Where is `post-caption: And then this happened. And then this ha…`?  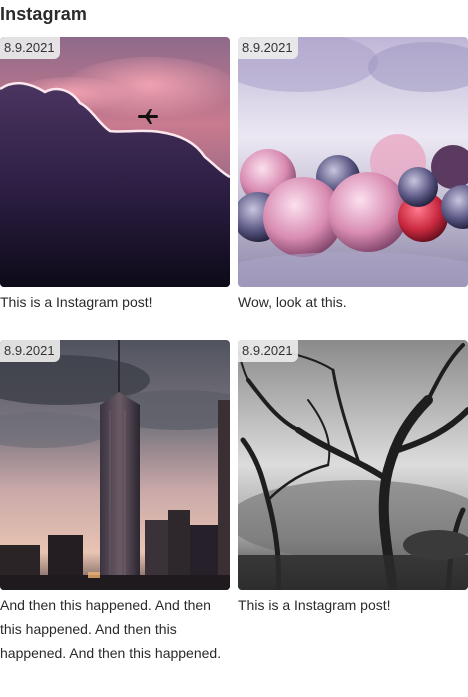
post-caption: And then this happened. And then this ha… is located at coordinates (111, 629).